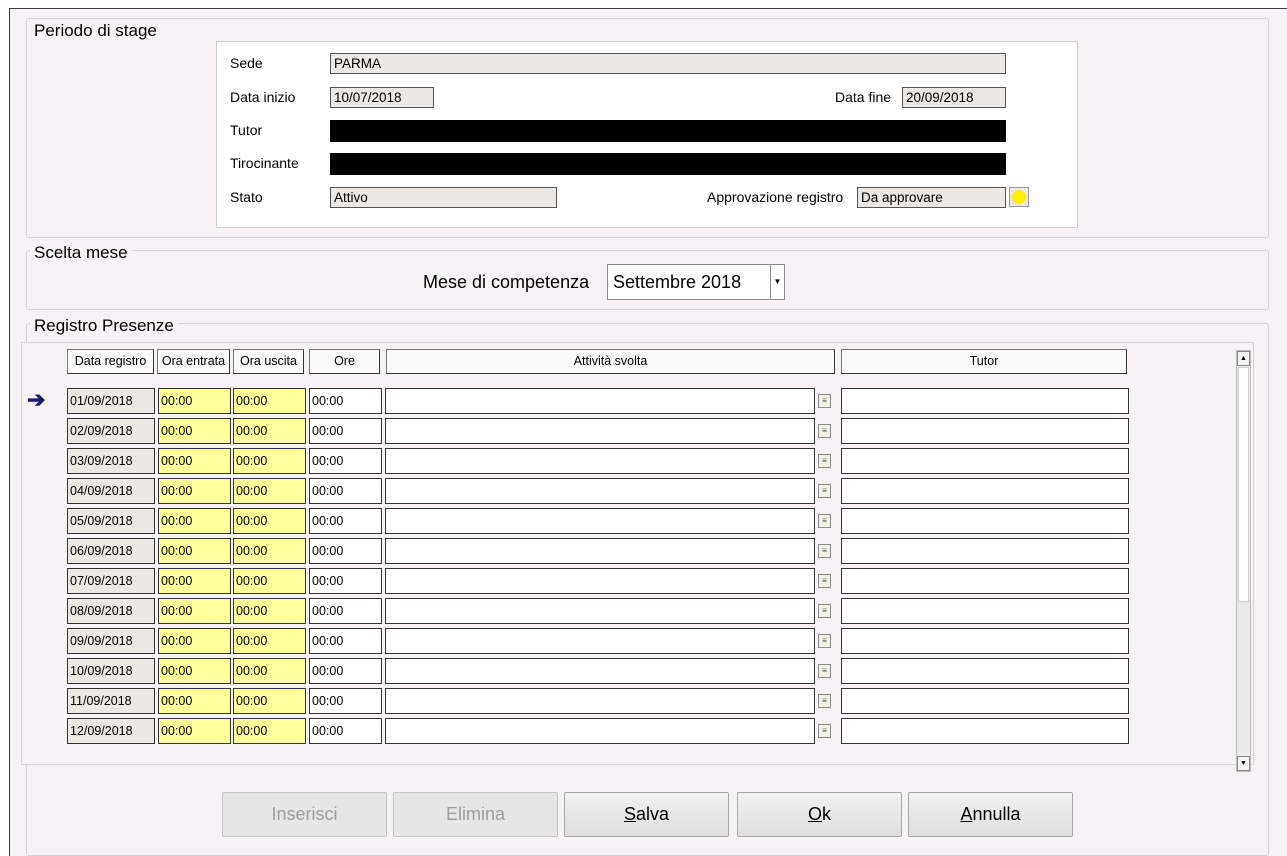 This screenshot has height=856, width=1287. Describe the element at coordinates (1243, 763) in the screenshot. I see `scroll-down-icon: ▼` at that location.